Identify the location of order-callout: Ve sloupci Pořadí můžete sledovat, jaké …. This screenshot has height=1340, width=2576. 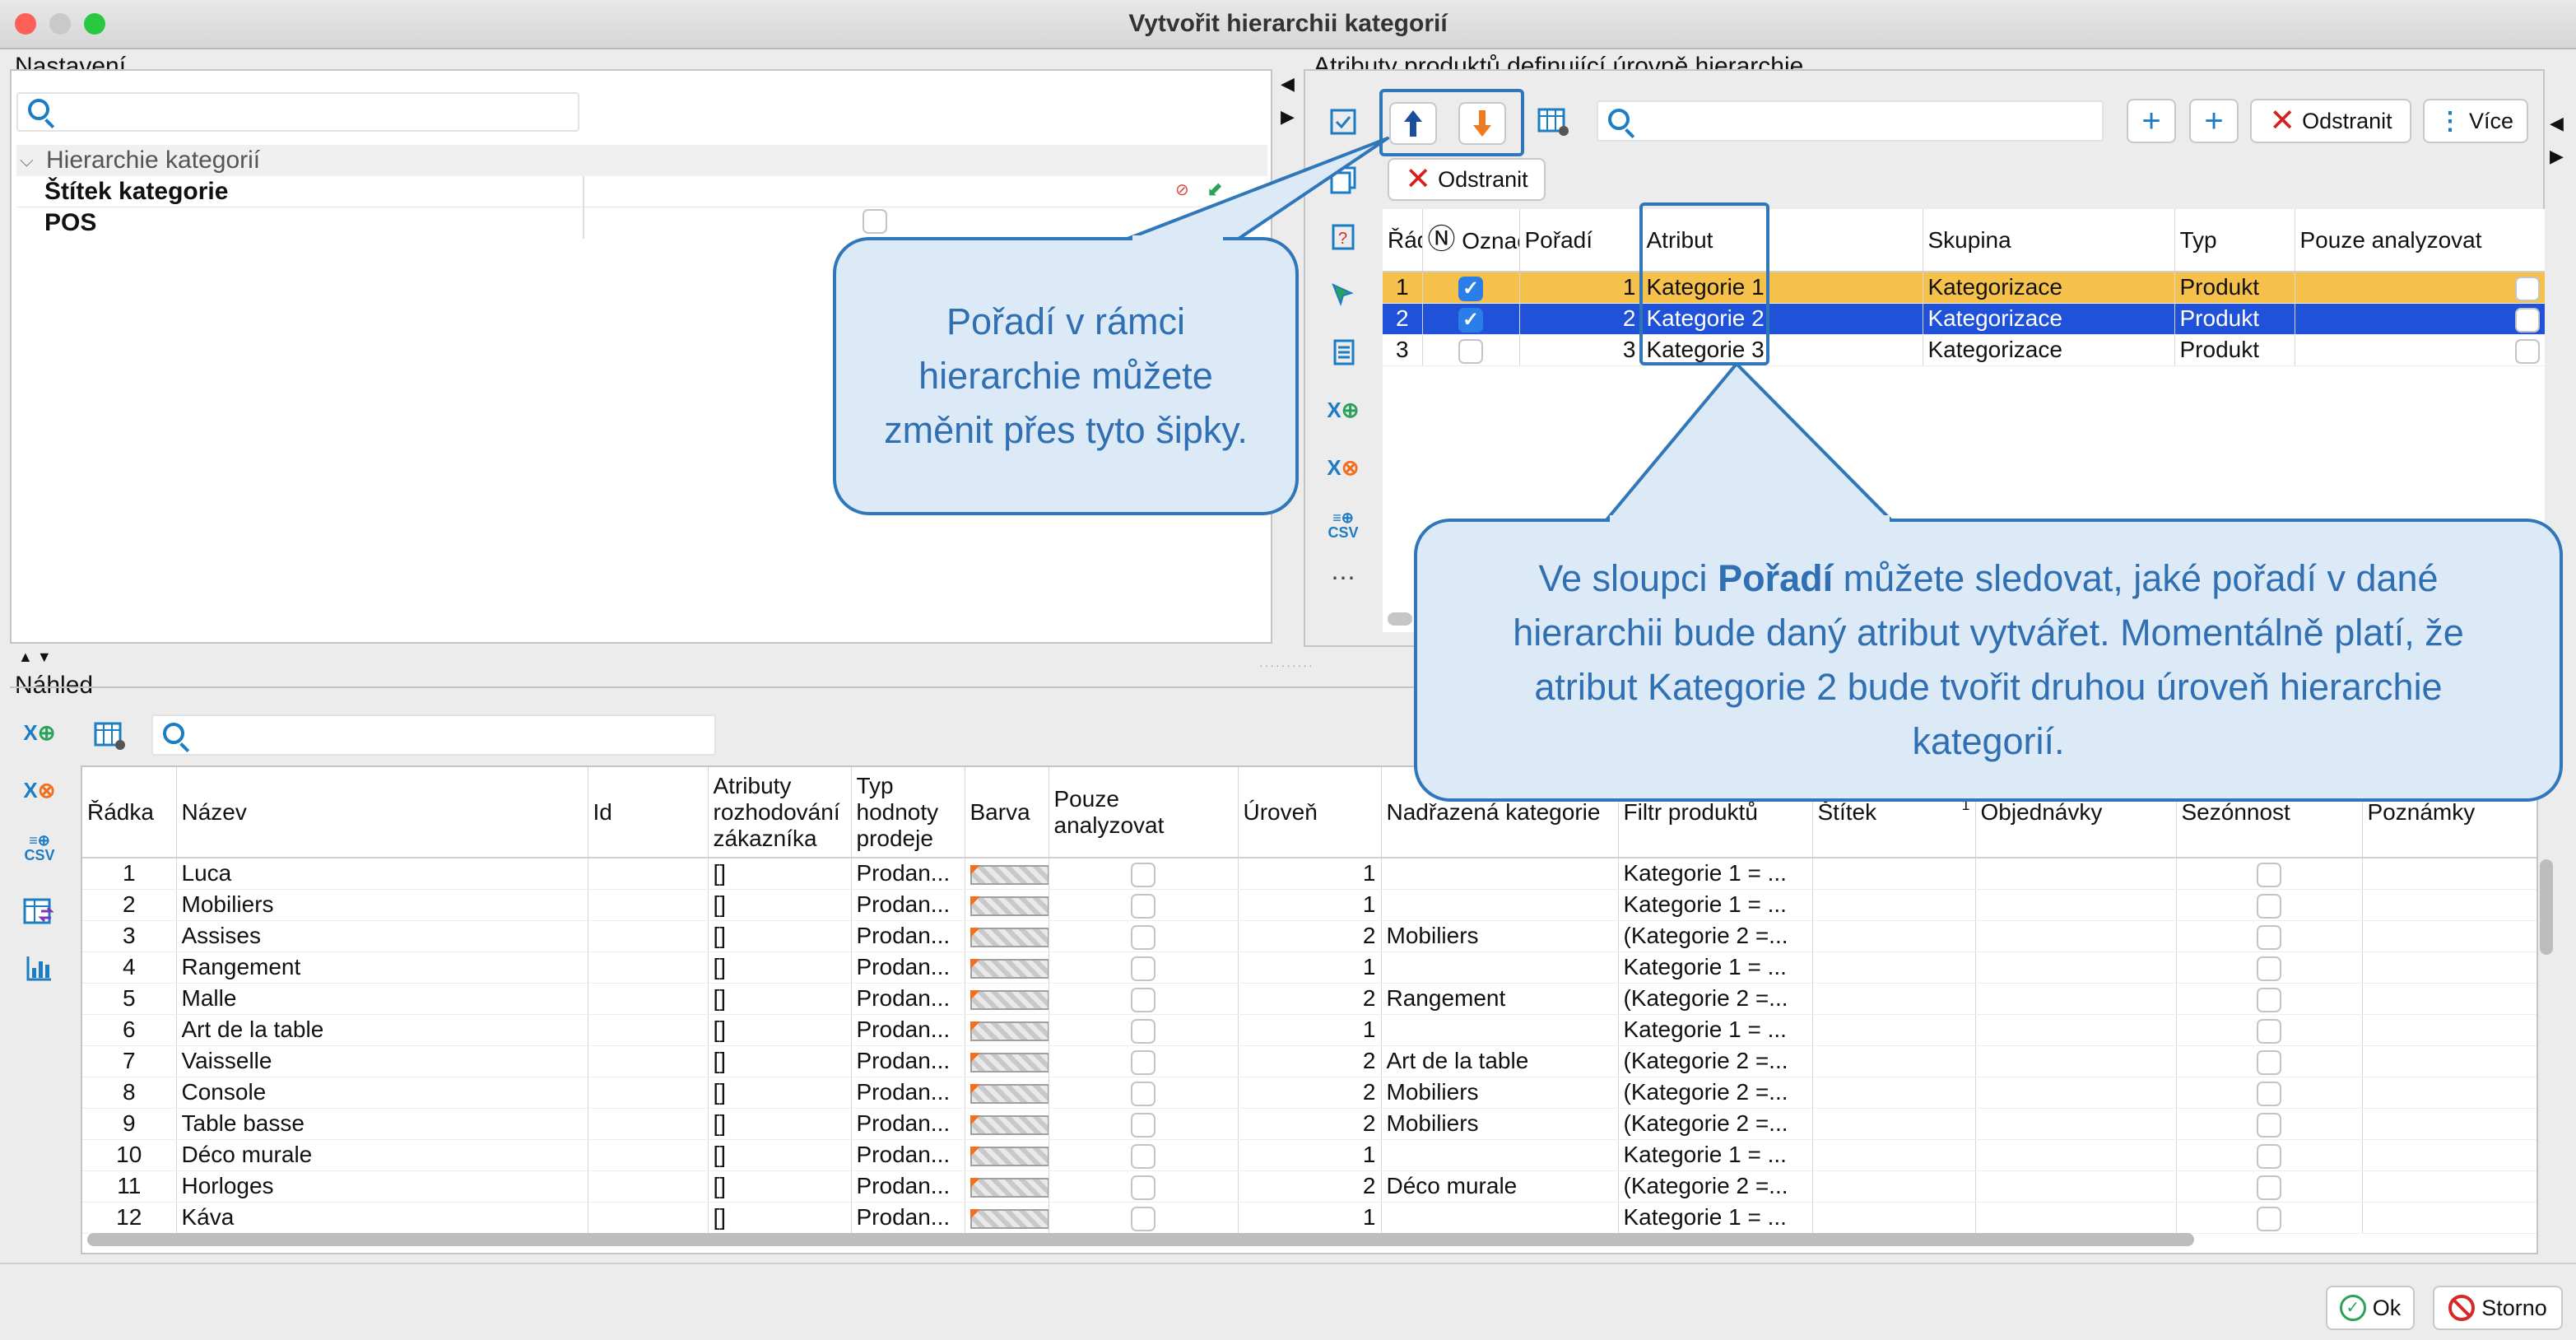
(1988, 660).